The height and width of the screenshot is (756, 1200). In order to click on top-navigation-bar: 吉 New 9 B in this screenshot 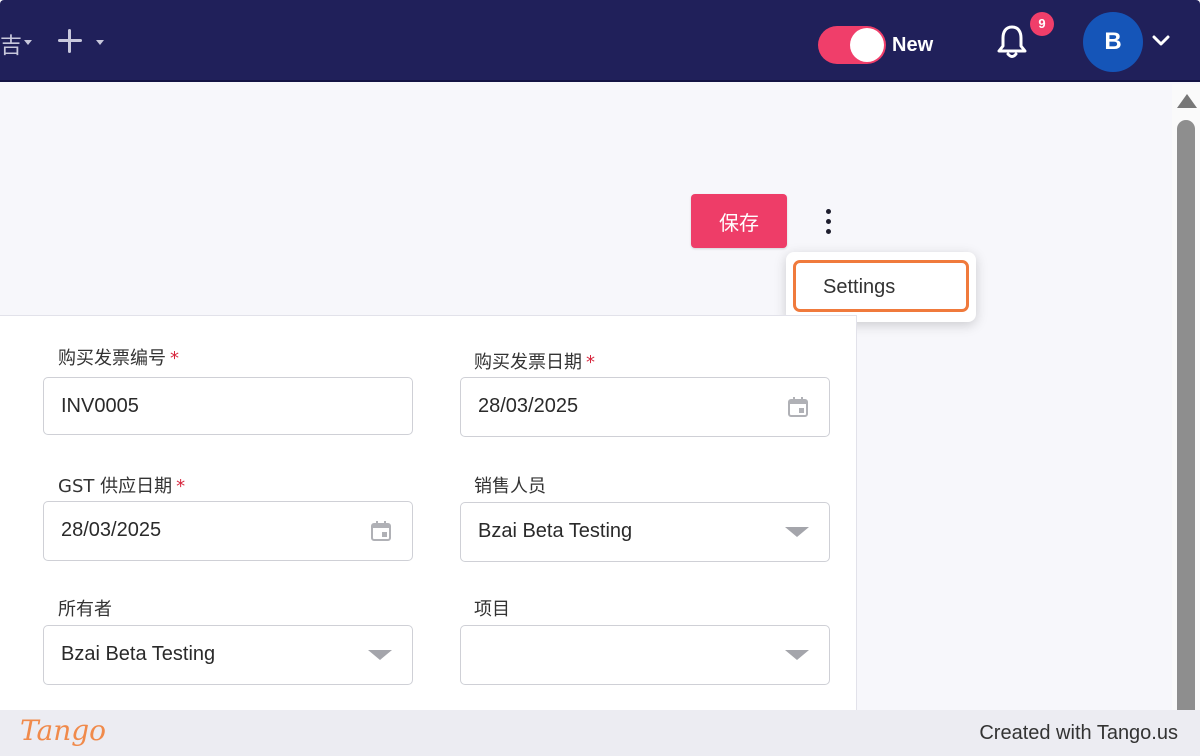, I will do `click(600, 41)`.